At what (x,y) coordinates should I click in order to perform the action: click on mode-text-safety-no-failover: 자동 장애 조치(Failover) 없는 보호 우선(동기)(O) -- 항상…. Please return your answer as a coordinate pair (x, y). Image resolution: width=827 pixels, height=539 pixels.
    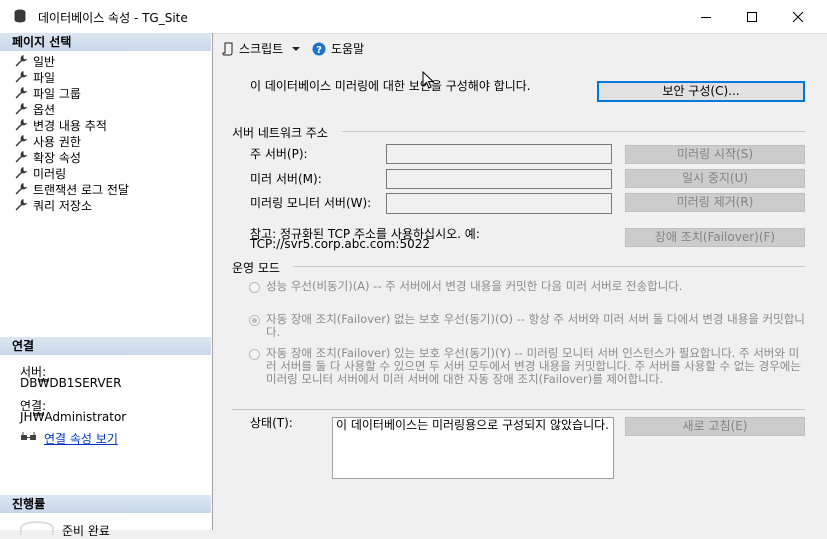
    Looking at the image, I should click on (535, 325).